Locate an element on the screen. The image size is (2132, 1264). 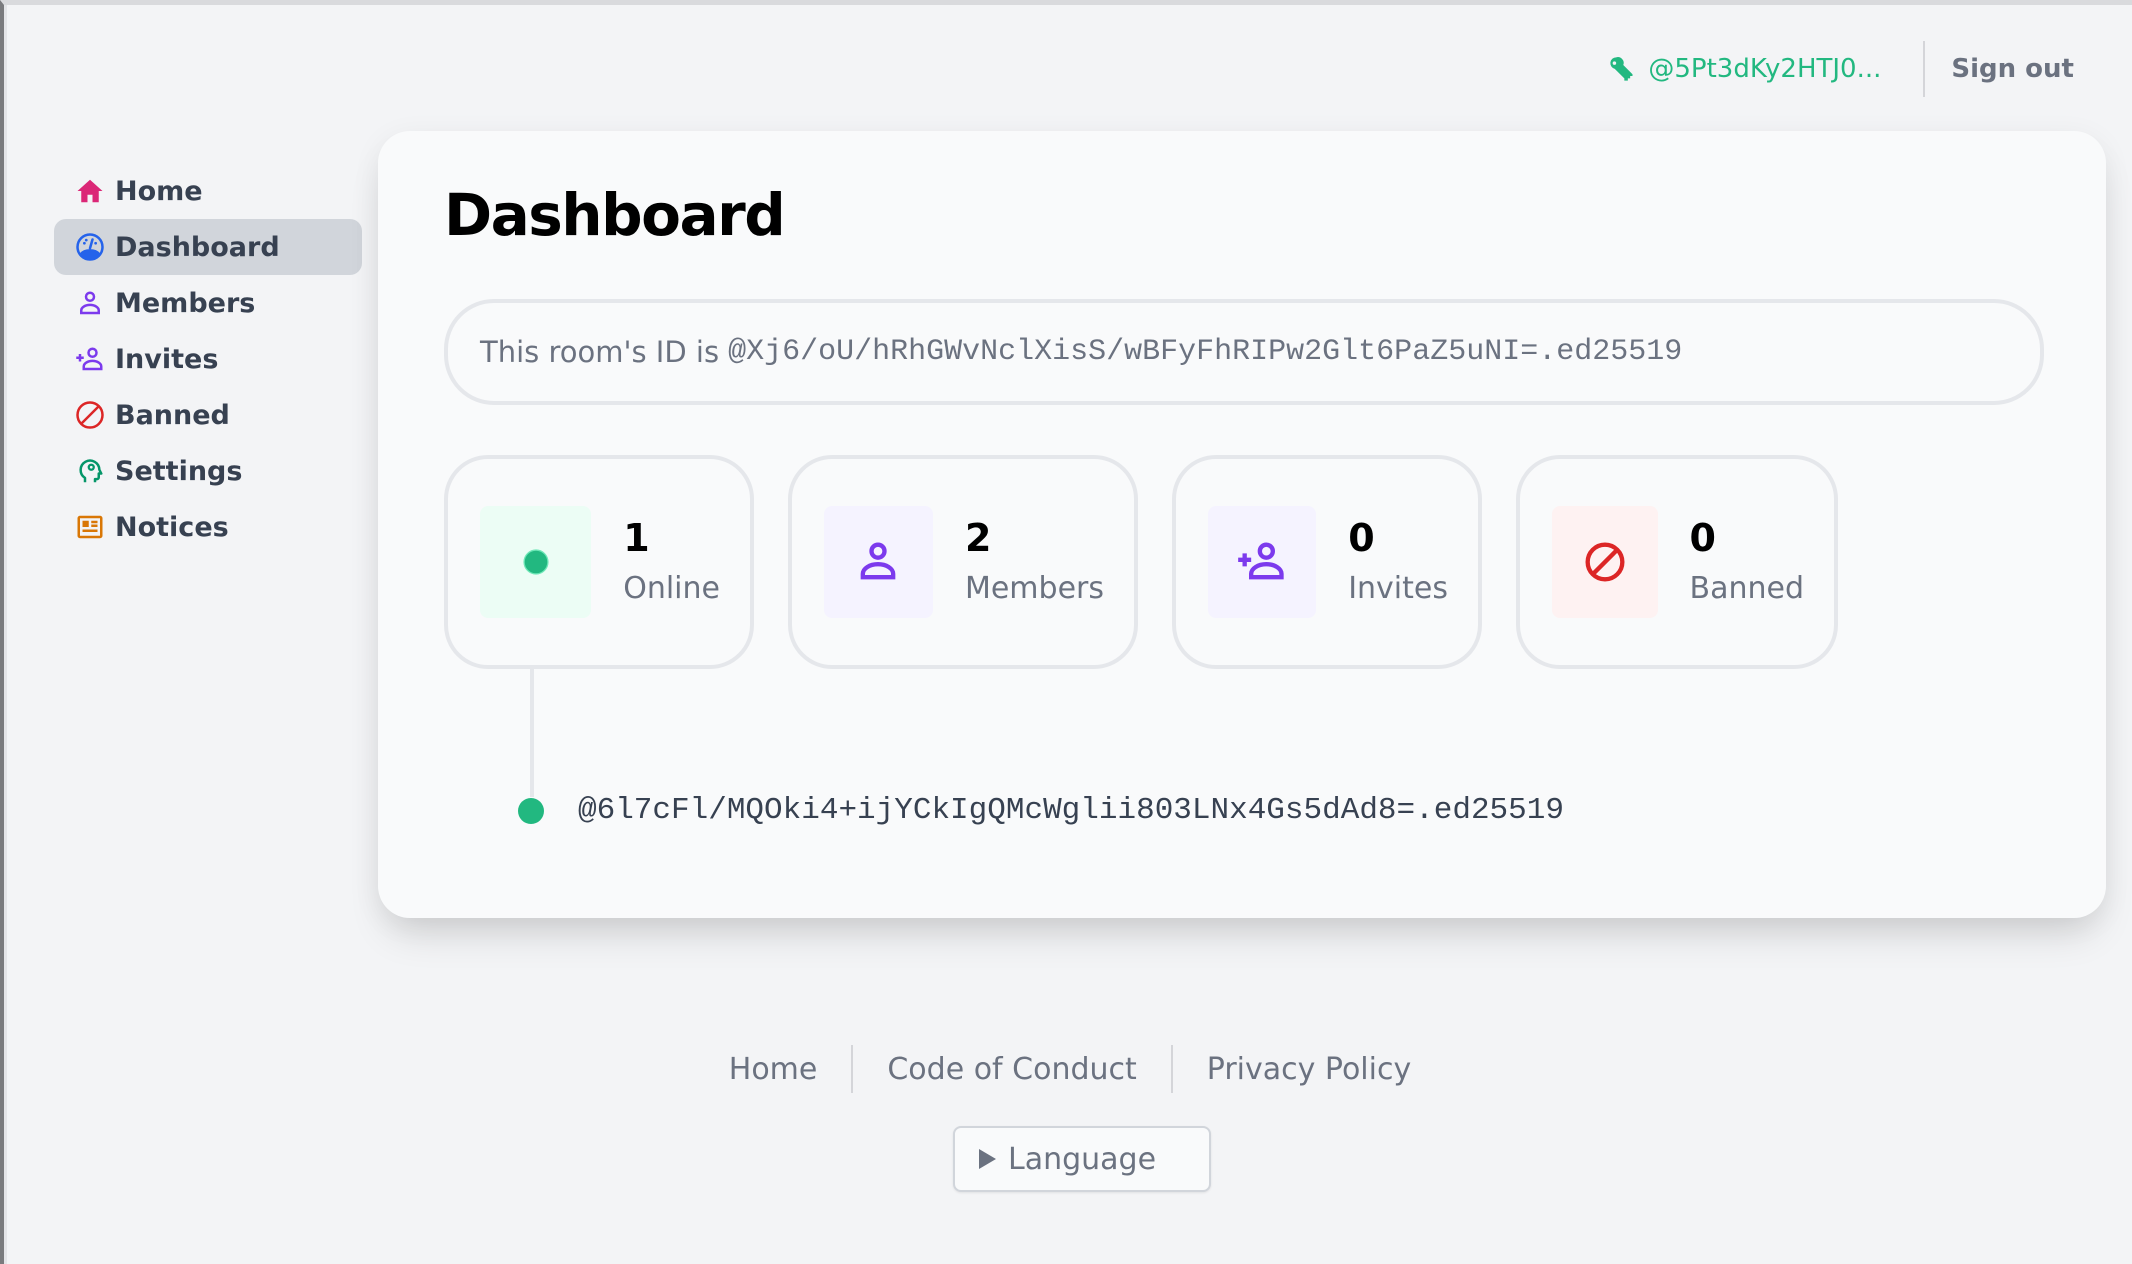
caret-right-icon is located at coordinates (987, 1159).